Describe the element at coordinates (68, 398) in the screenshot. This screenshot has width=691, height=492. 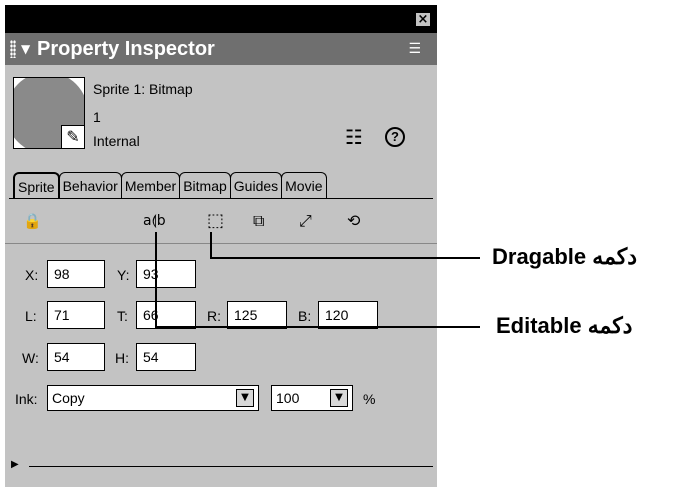
I see `ink-value: Copy` at that location.